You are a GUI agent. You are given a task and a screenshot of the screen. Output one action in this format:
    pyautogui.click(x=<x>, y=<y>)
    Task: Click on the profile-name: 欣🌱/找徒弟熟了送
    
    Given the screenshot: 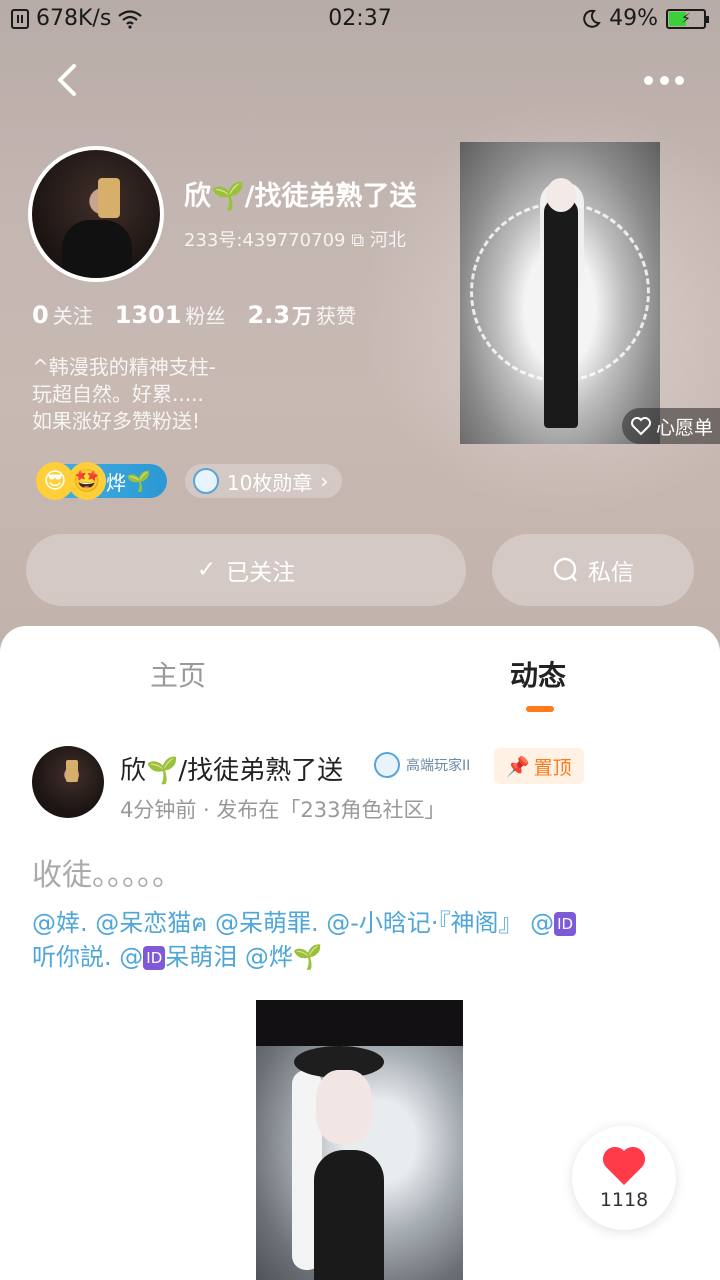 What is the action you would take?
    pyautogui.click(x=300, y=193)
    